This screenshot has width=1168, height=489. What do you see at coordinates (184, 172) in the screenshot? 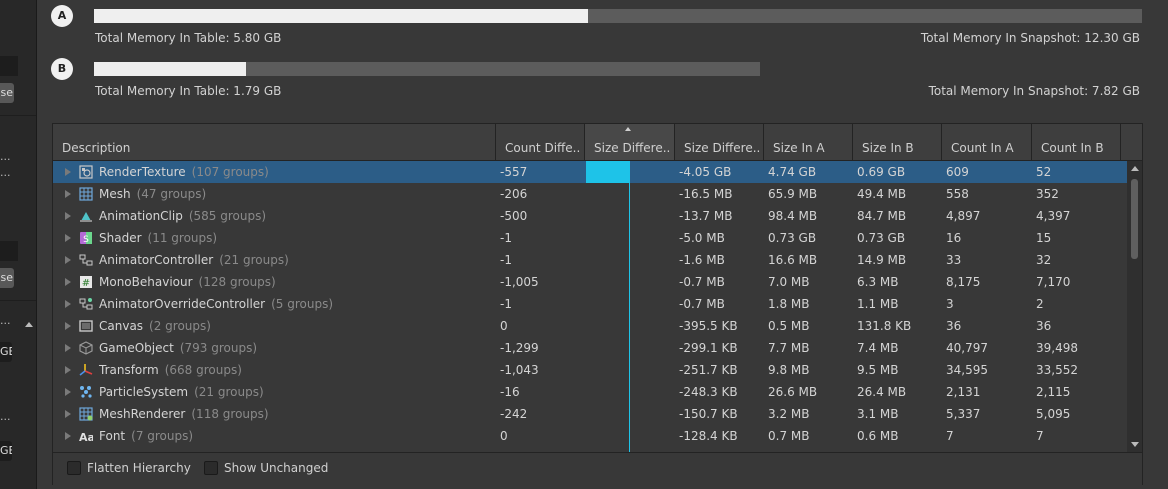
I see `row-description: RenderTexture (107 groups)` at bounding box center [184, 172].